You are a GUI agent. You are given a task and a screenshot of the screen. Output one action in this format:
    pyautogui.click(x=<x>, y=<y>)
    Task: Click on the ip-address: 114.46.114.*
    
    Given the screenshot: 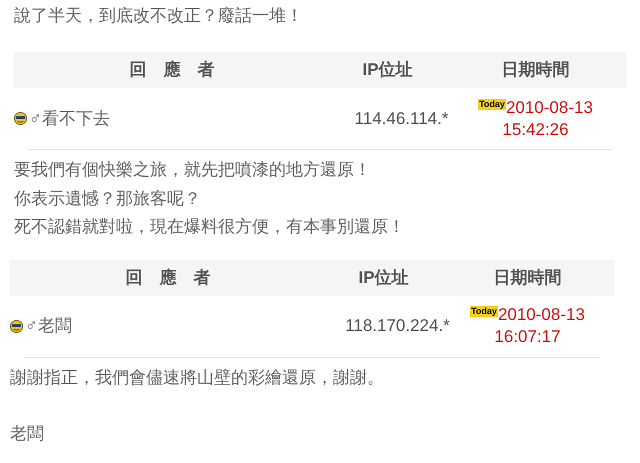 What is the action you would take?
    pyautogui.click(x=402, y=119)
    